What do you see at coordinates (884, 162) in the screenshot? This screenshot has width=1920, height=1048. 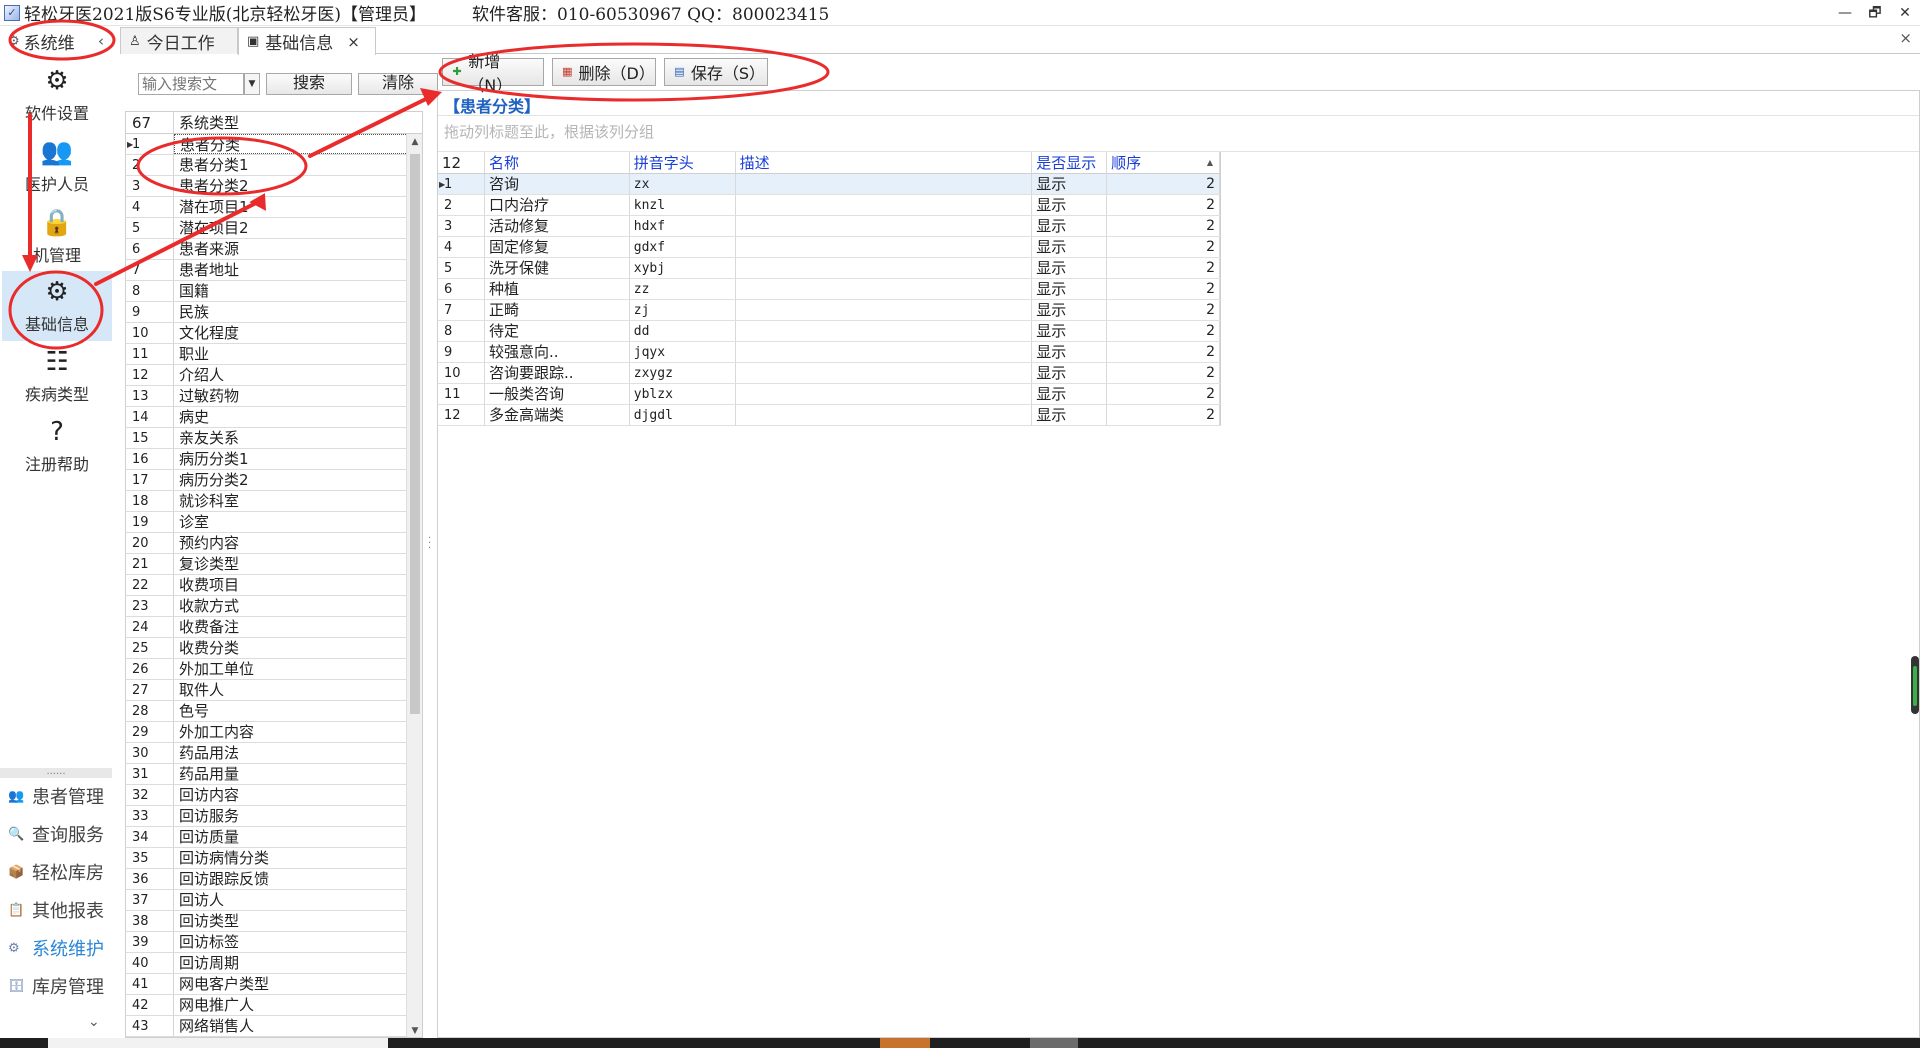 I see `col-header-description: 描述` at bounding box center [884, 162].